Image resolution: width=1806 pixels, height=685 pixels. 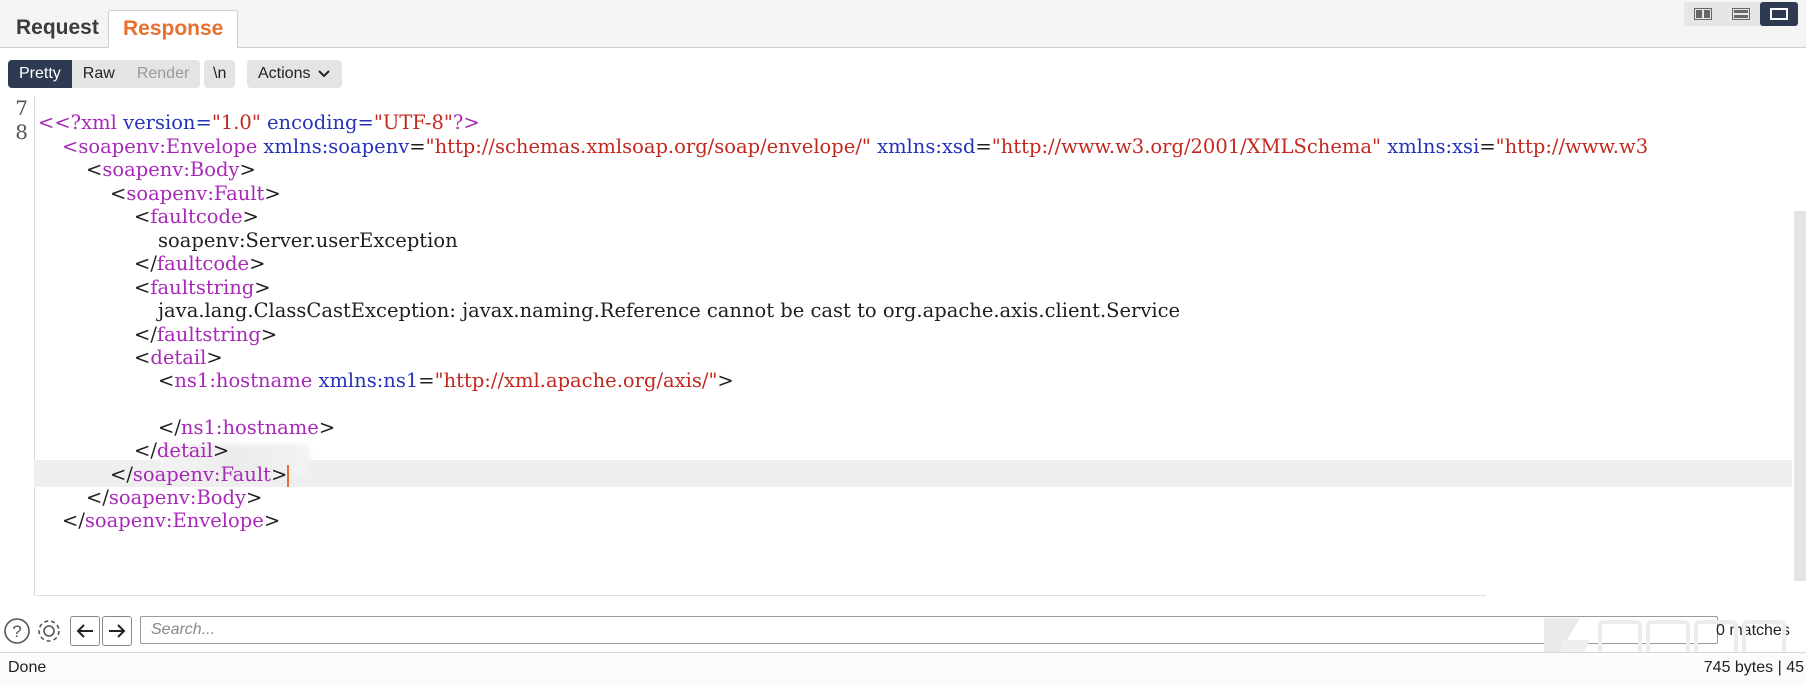 I want to click on code-line: </detail>, so click(x=182, y=450).